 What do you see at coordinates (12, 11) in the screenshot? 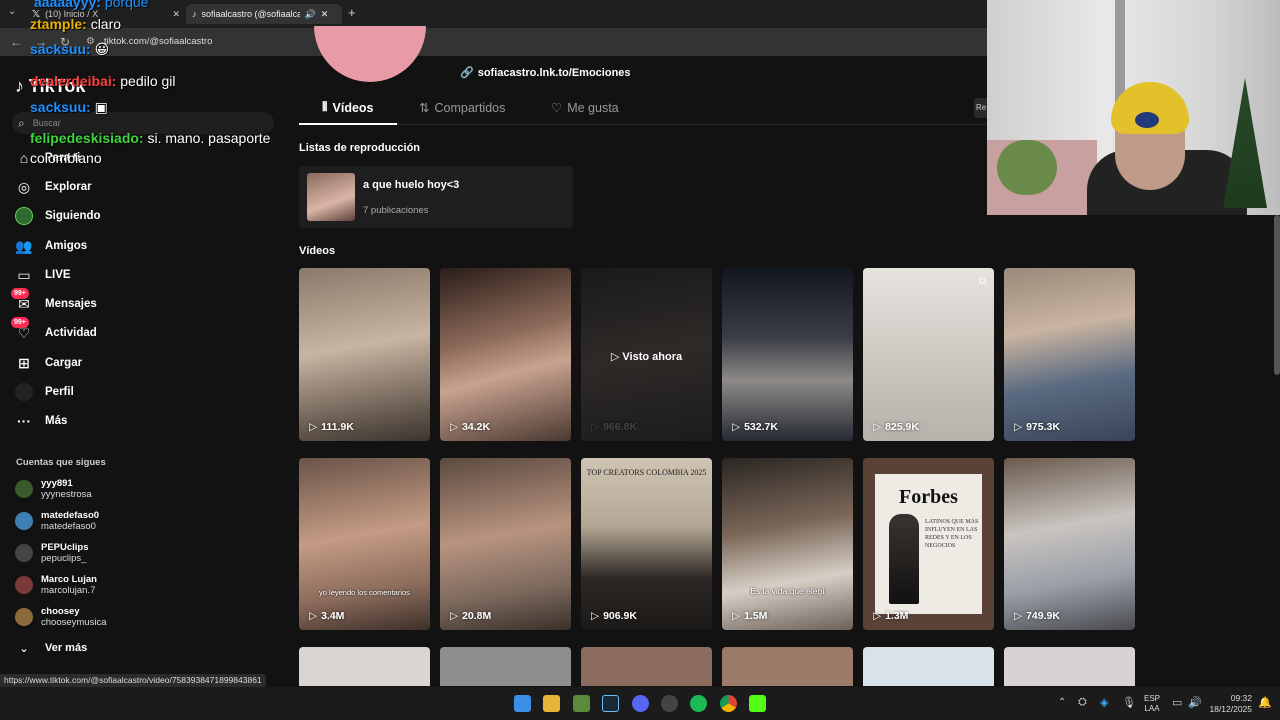
I see `tab-list-icon: ⌄` at bounding box center [12, 11].